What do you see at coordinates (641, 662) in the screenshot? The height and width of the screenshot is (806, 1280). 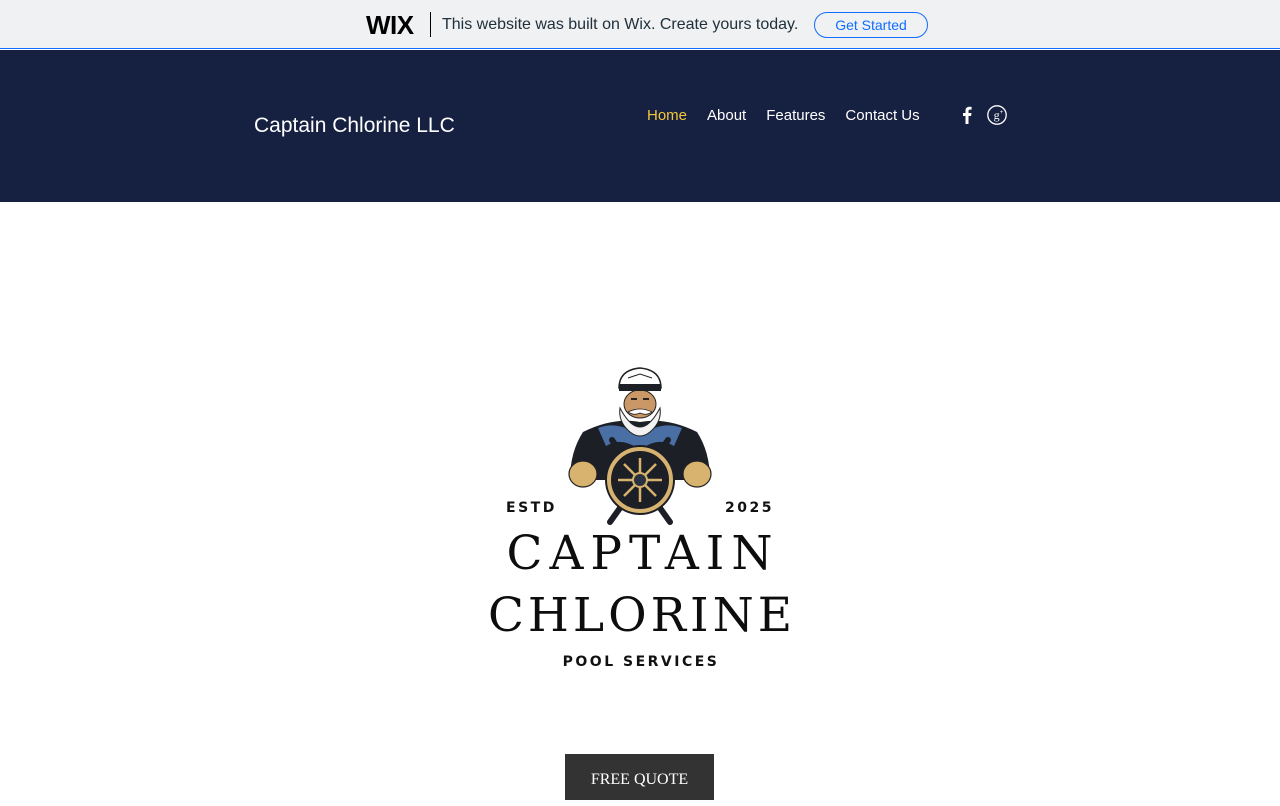 I see `logo-tagline: POOL SERVICES` at bounding box center [641, 662].